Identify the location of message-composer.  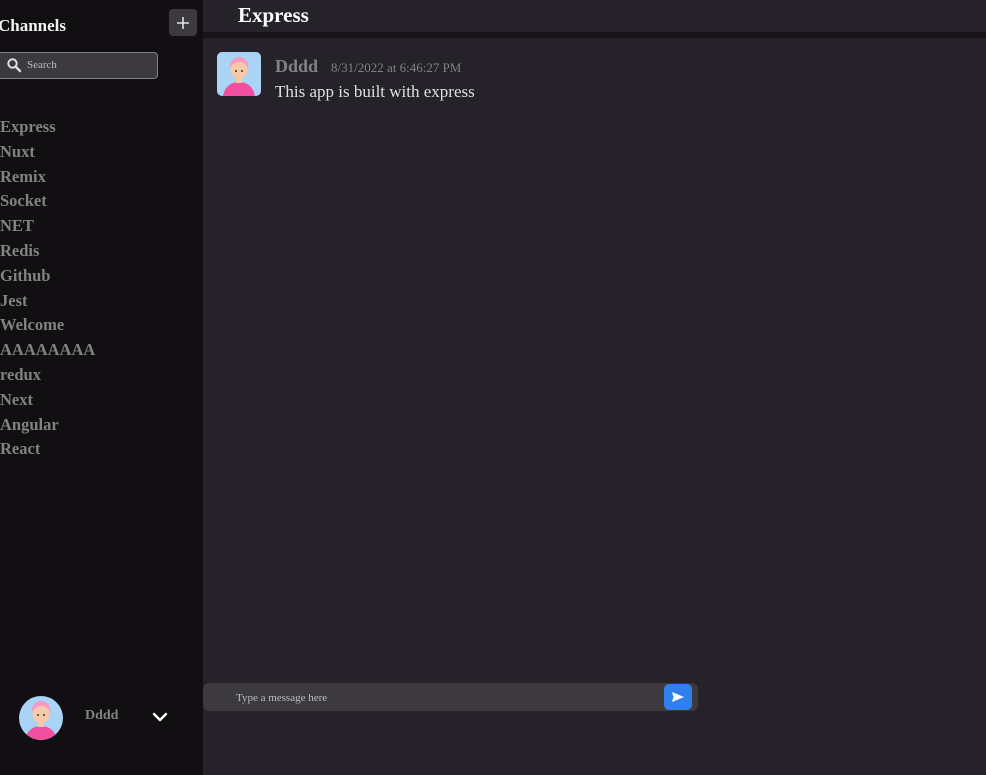
(450, 697).